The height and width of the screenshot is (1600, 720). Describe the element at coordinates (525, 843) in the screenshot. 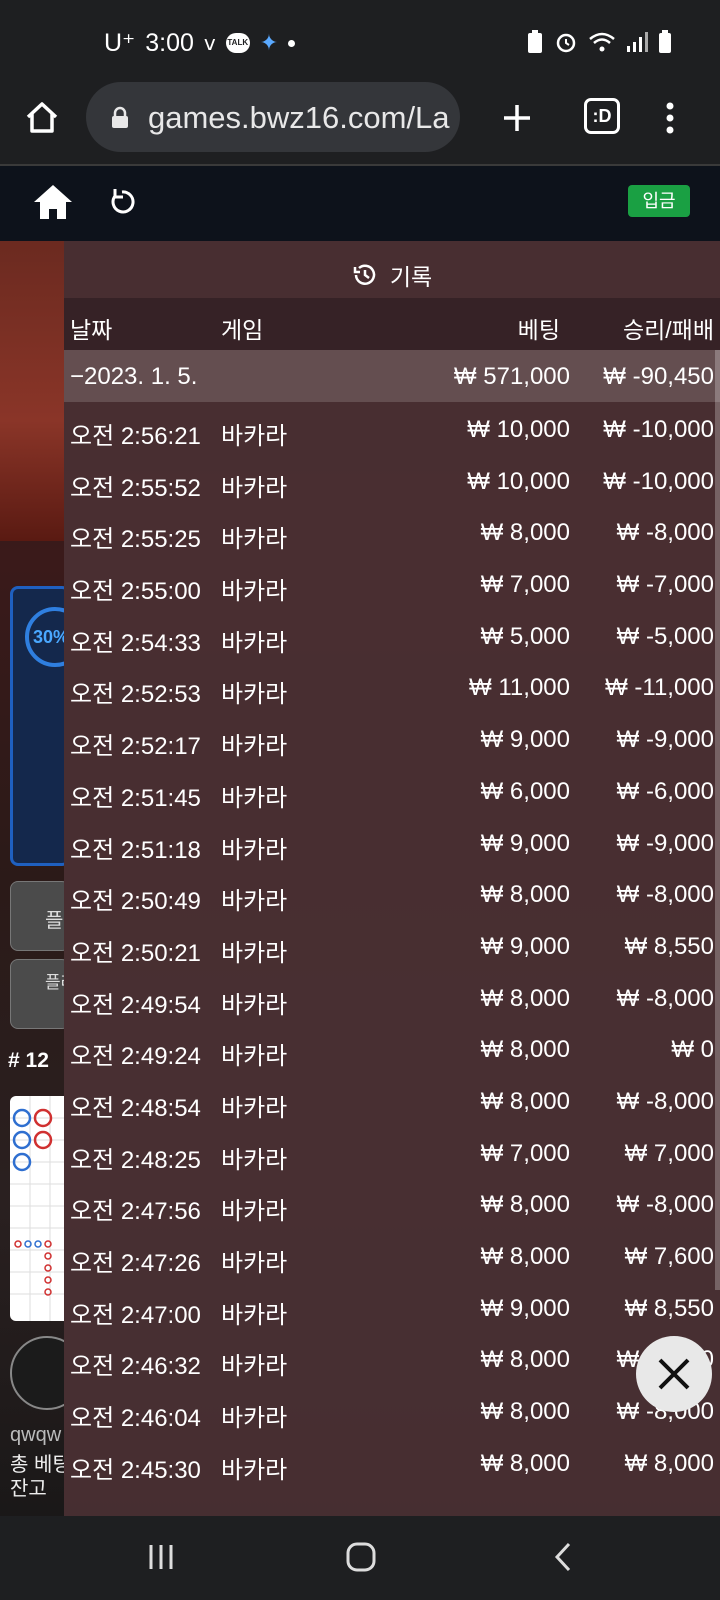

I see `row-bet: ₩ 9,000` at that location.